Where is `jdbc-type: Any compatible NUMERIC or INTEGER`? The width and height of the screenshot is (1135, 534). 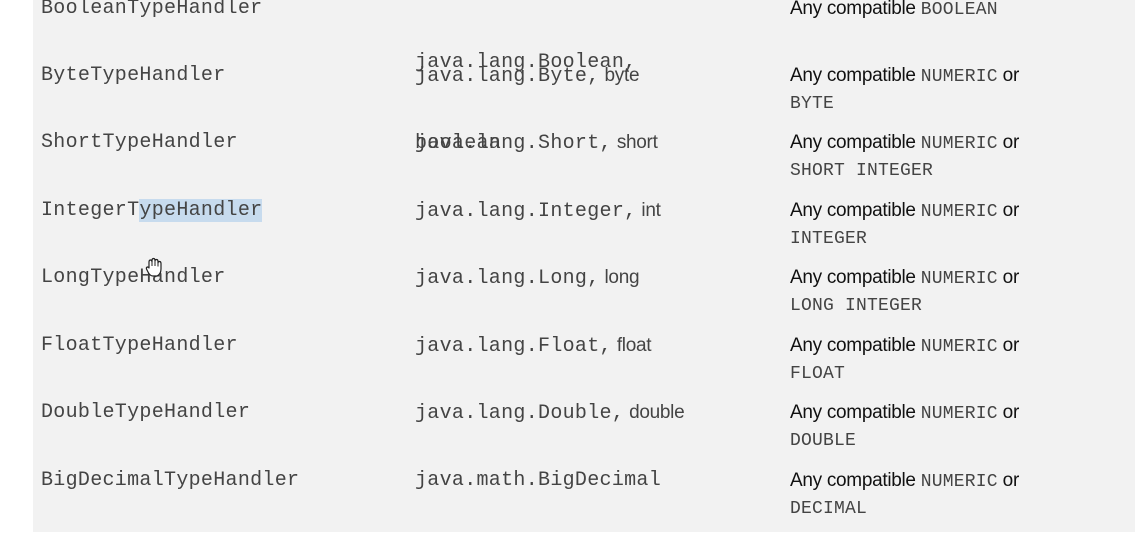
jdbc-type: Any compatible NUMERIC or INTEGER is located at coordinates (904, 225).